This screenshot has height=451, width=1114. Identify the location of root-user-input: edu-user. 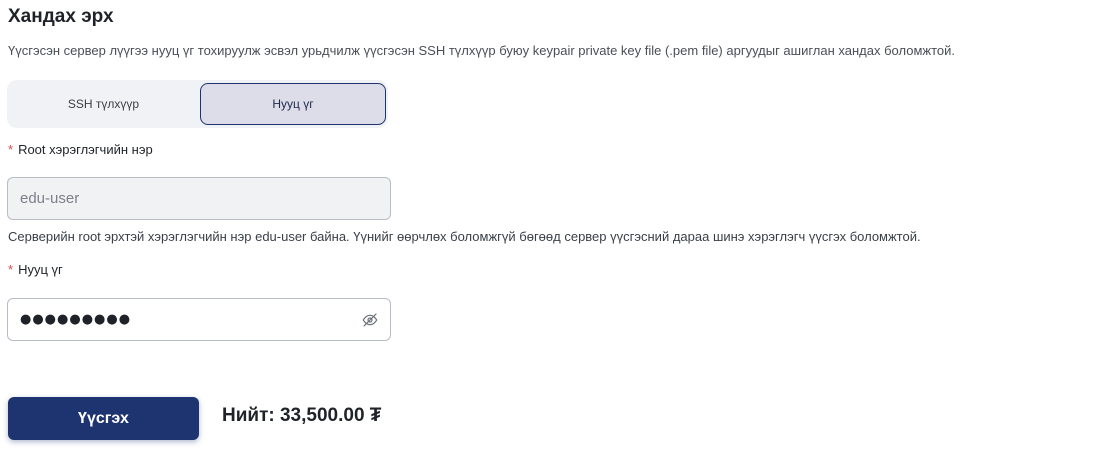
(199, 198).